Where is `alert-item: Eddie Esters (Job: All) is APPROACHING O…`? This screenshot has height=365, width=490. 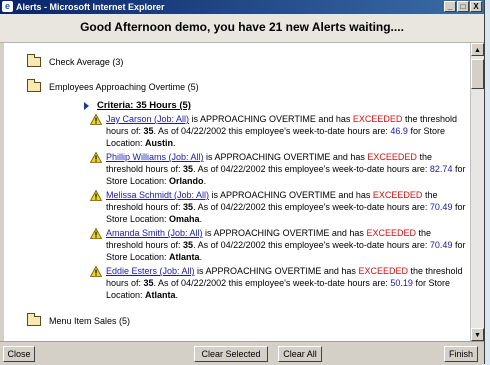 alert-item: Eddie Esters (Job: All) is APPROACHING O… is located at coordinates (279, 283).